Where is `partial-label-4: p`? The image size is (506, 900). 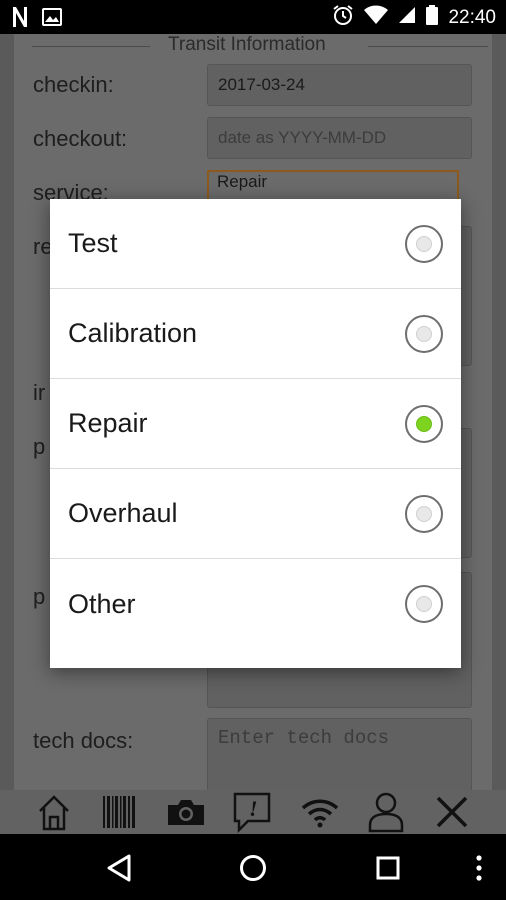 partial-label-4: p is located at coordinates (39, 596).